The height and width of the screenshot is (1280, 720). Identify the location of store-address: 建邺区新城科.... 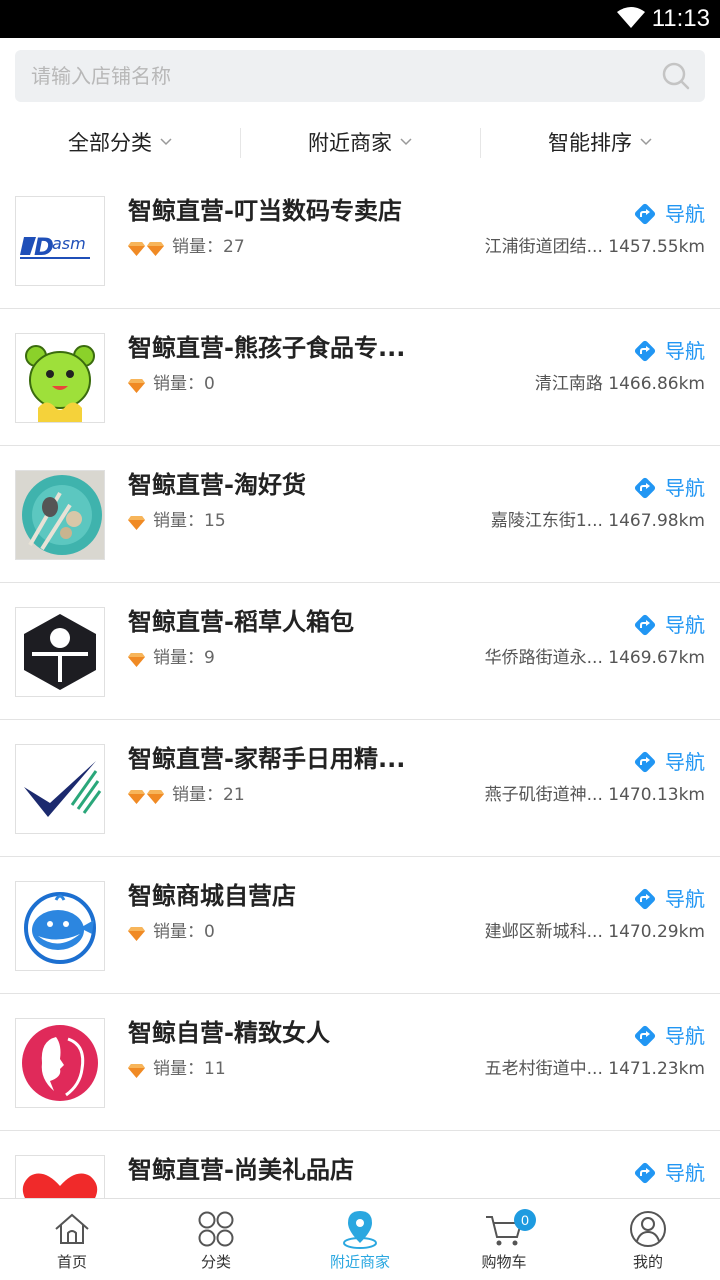
(543, 932).